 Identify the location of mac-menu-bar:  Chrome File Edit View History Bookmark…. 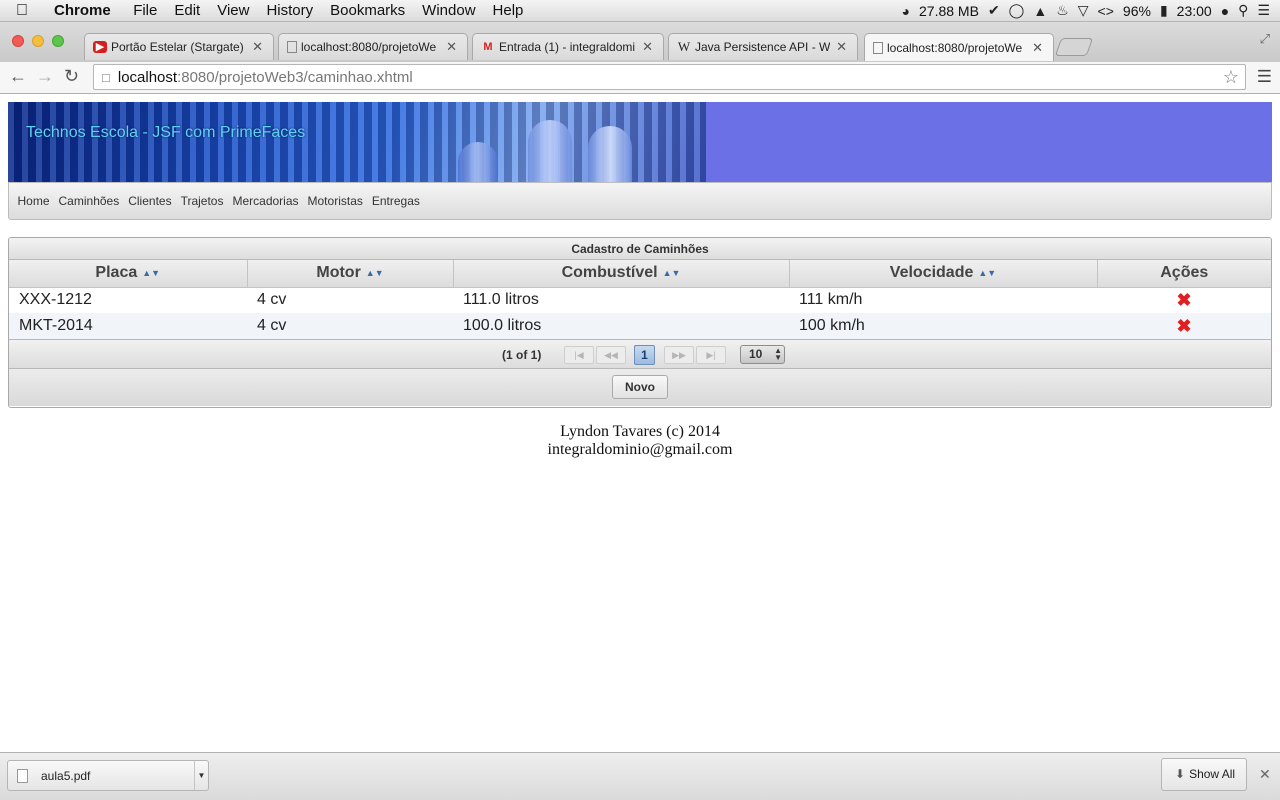
(640, 11).